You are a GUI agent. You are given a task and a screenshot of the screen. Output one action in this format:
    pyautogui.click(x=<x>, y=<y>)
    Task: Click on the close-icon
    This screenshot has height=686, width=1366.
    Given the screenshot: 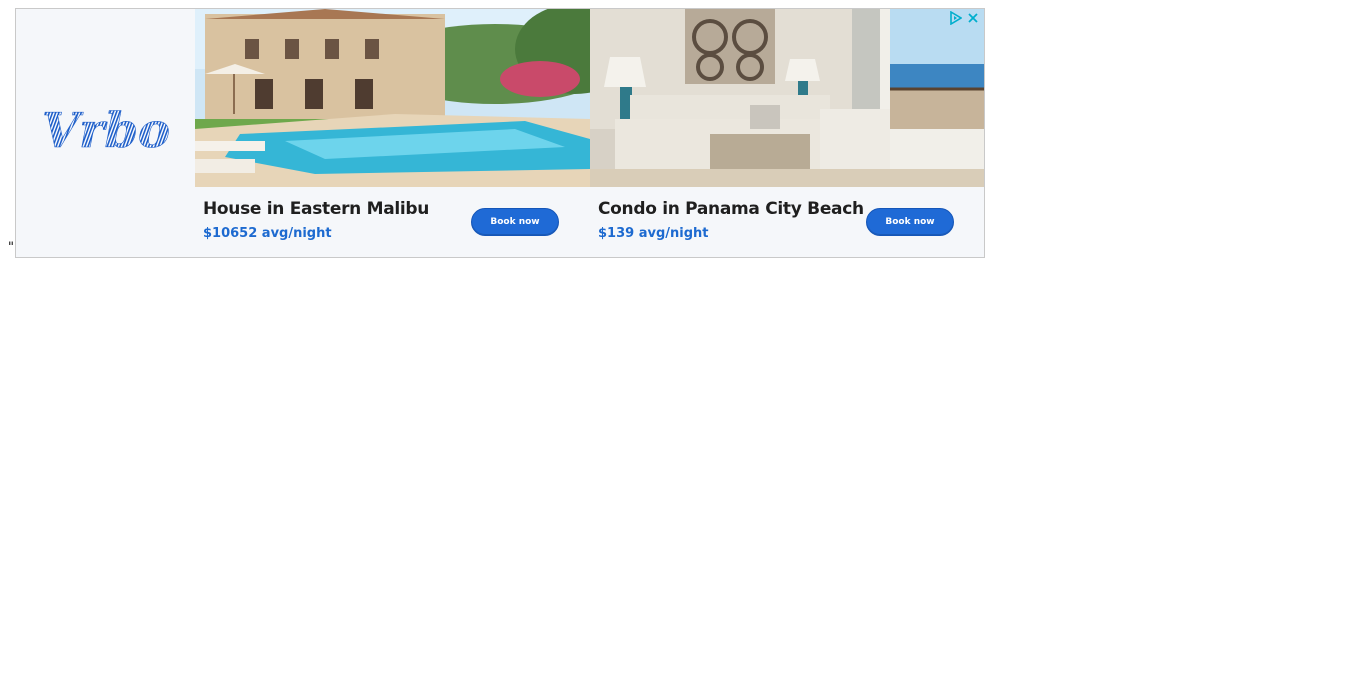 What is the action you would take?
    pyautogui.click(x=973, y=18)
    